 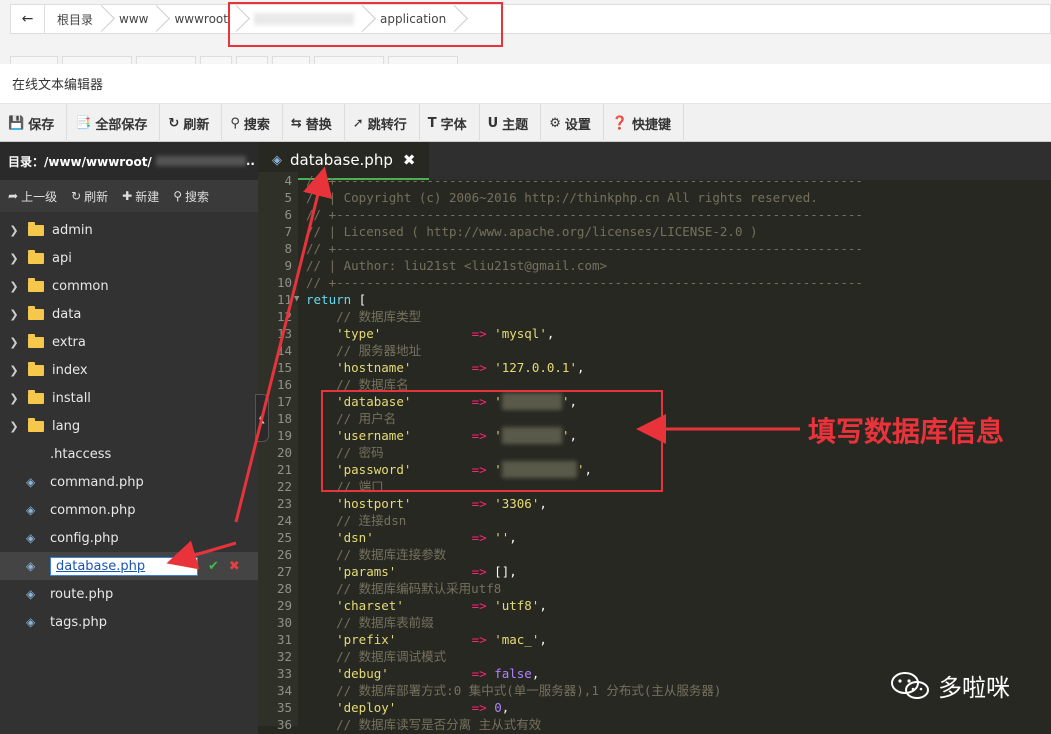 I want to click on new-button: ✚ 新建, so click(x=139, y=196).